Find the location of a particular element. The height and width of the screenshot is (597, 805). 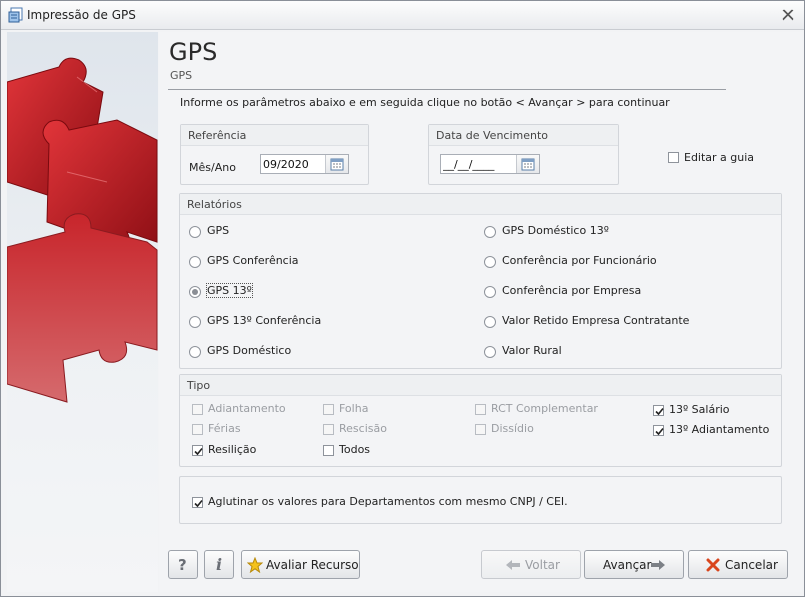

puzzle-image is located at coordinates (82, 230).